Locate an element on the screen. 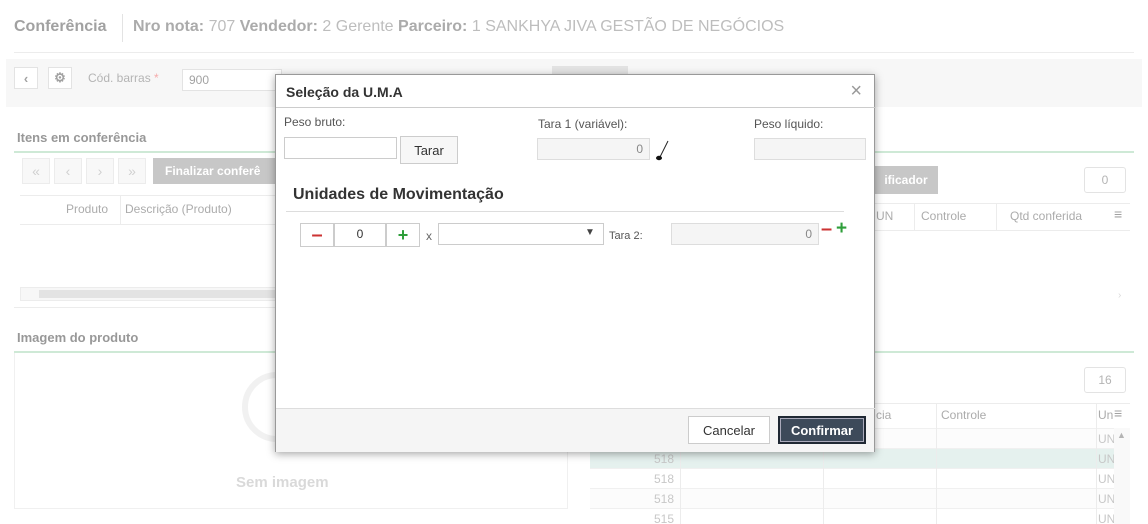 This screenshot has height=524, width=1148. close-icon: × is located at coordinates (856, 91).